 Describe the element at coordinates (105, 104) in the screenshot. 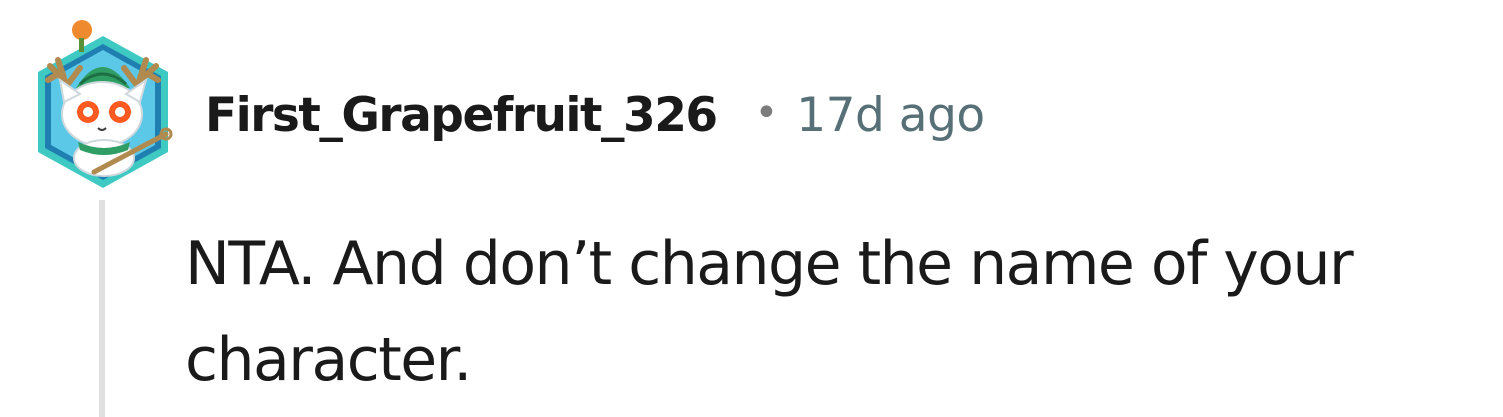

I see `snoo-avatar-deer-antlers-icon` at that location.